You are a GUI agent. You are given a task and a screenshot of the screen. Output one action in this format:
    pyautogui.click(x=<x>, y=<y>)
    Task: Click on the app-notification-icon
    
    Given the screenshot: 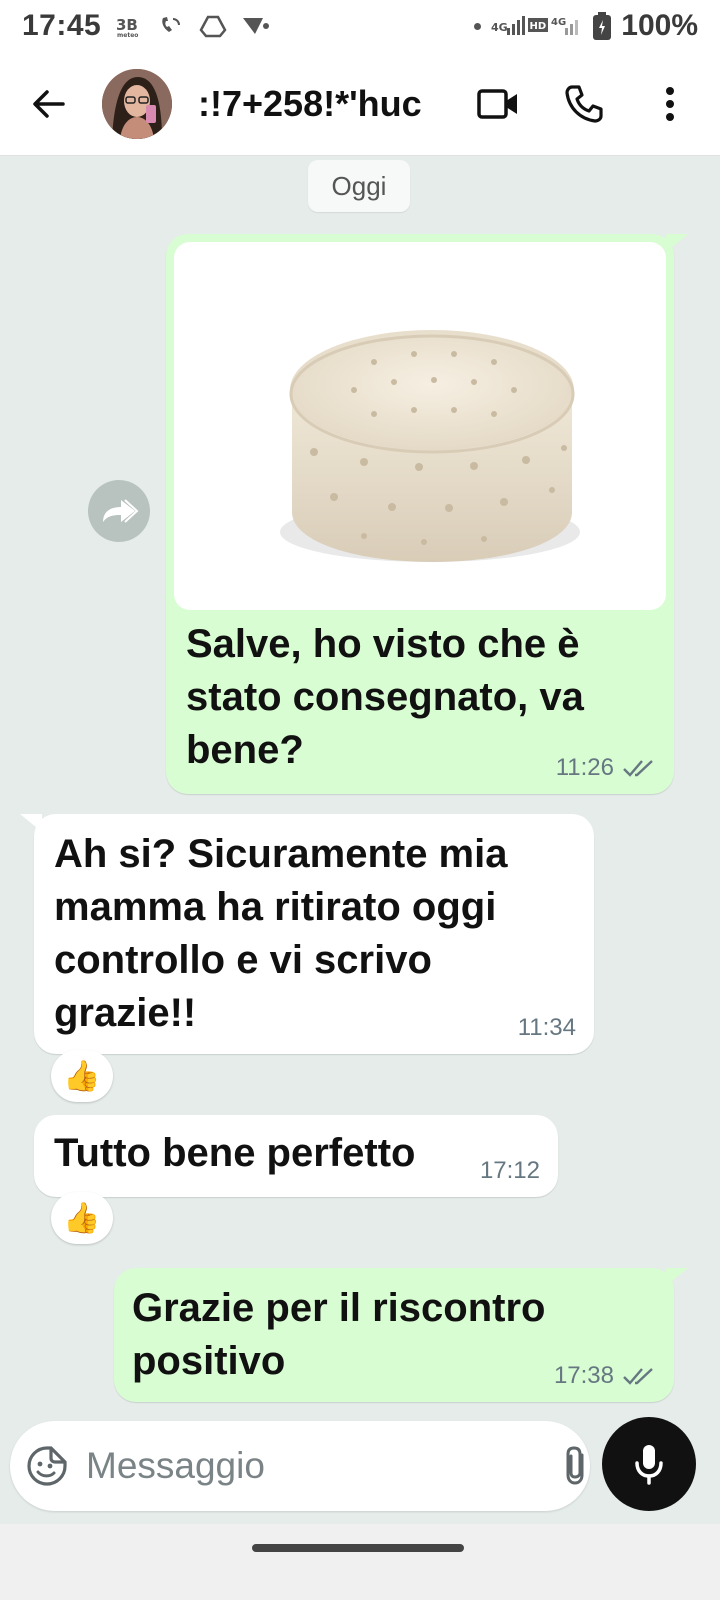 What is the action you would take?
    pyautogui.click(x=256, y=26)
    